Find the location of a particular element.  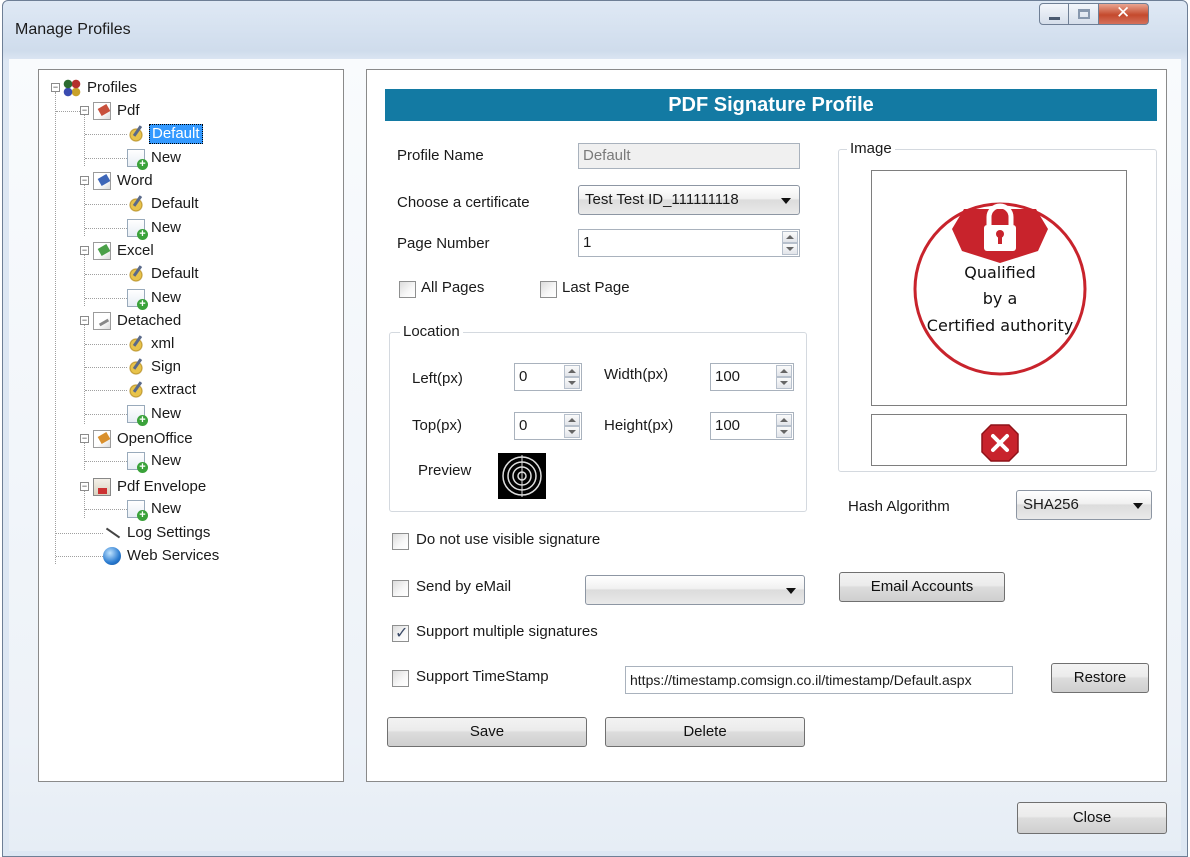

tree-node-detached-xml: xml is located at coordinates (151, 344).